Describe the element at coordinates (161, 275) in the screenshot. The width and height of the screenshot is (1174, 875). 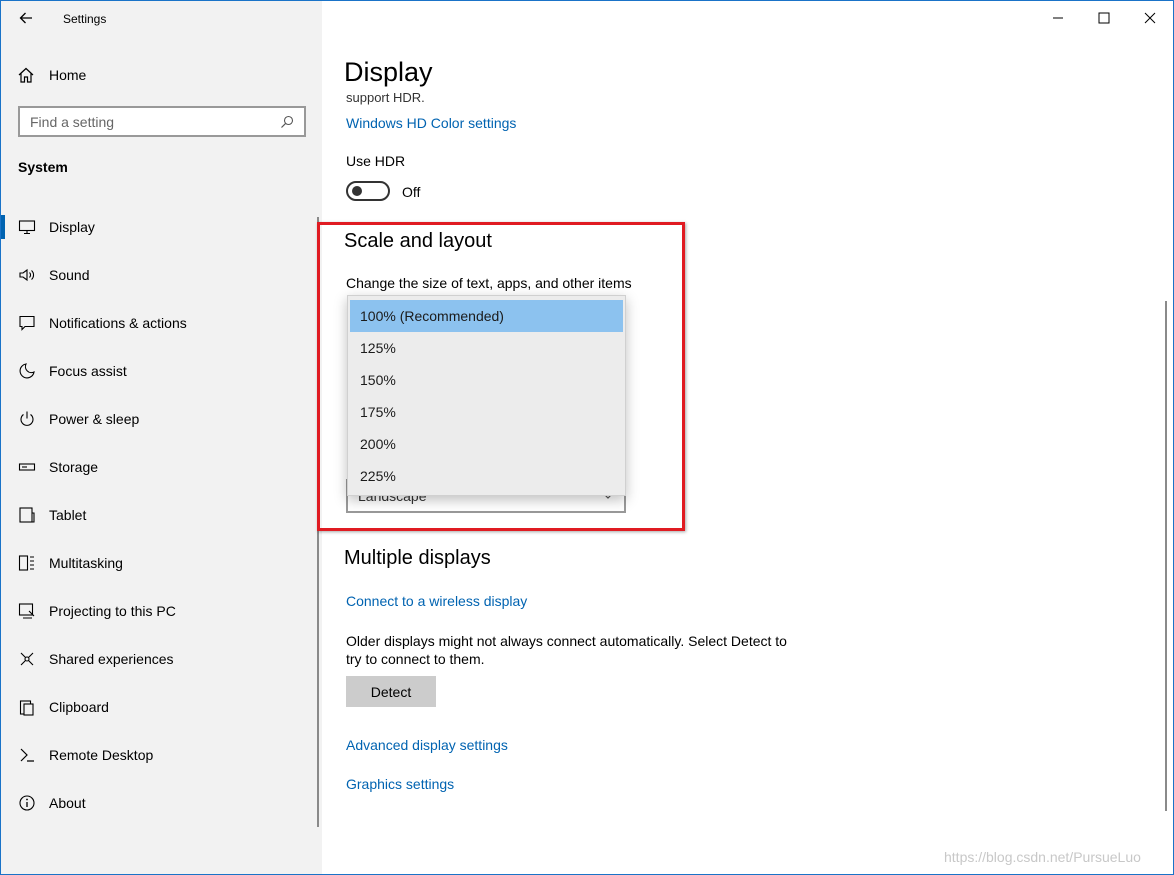
I see `sidebar-item-sound: Sound` at that location.